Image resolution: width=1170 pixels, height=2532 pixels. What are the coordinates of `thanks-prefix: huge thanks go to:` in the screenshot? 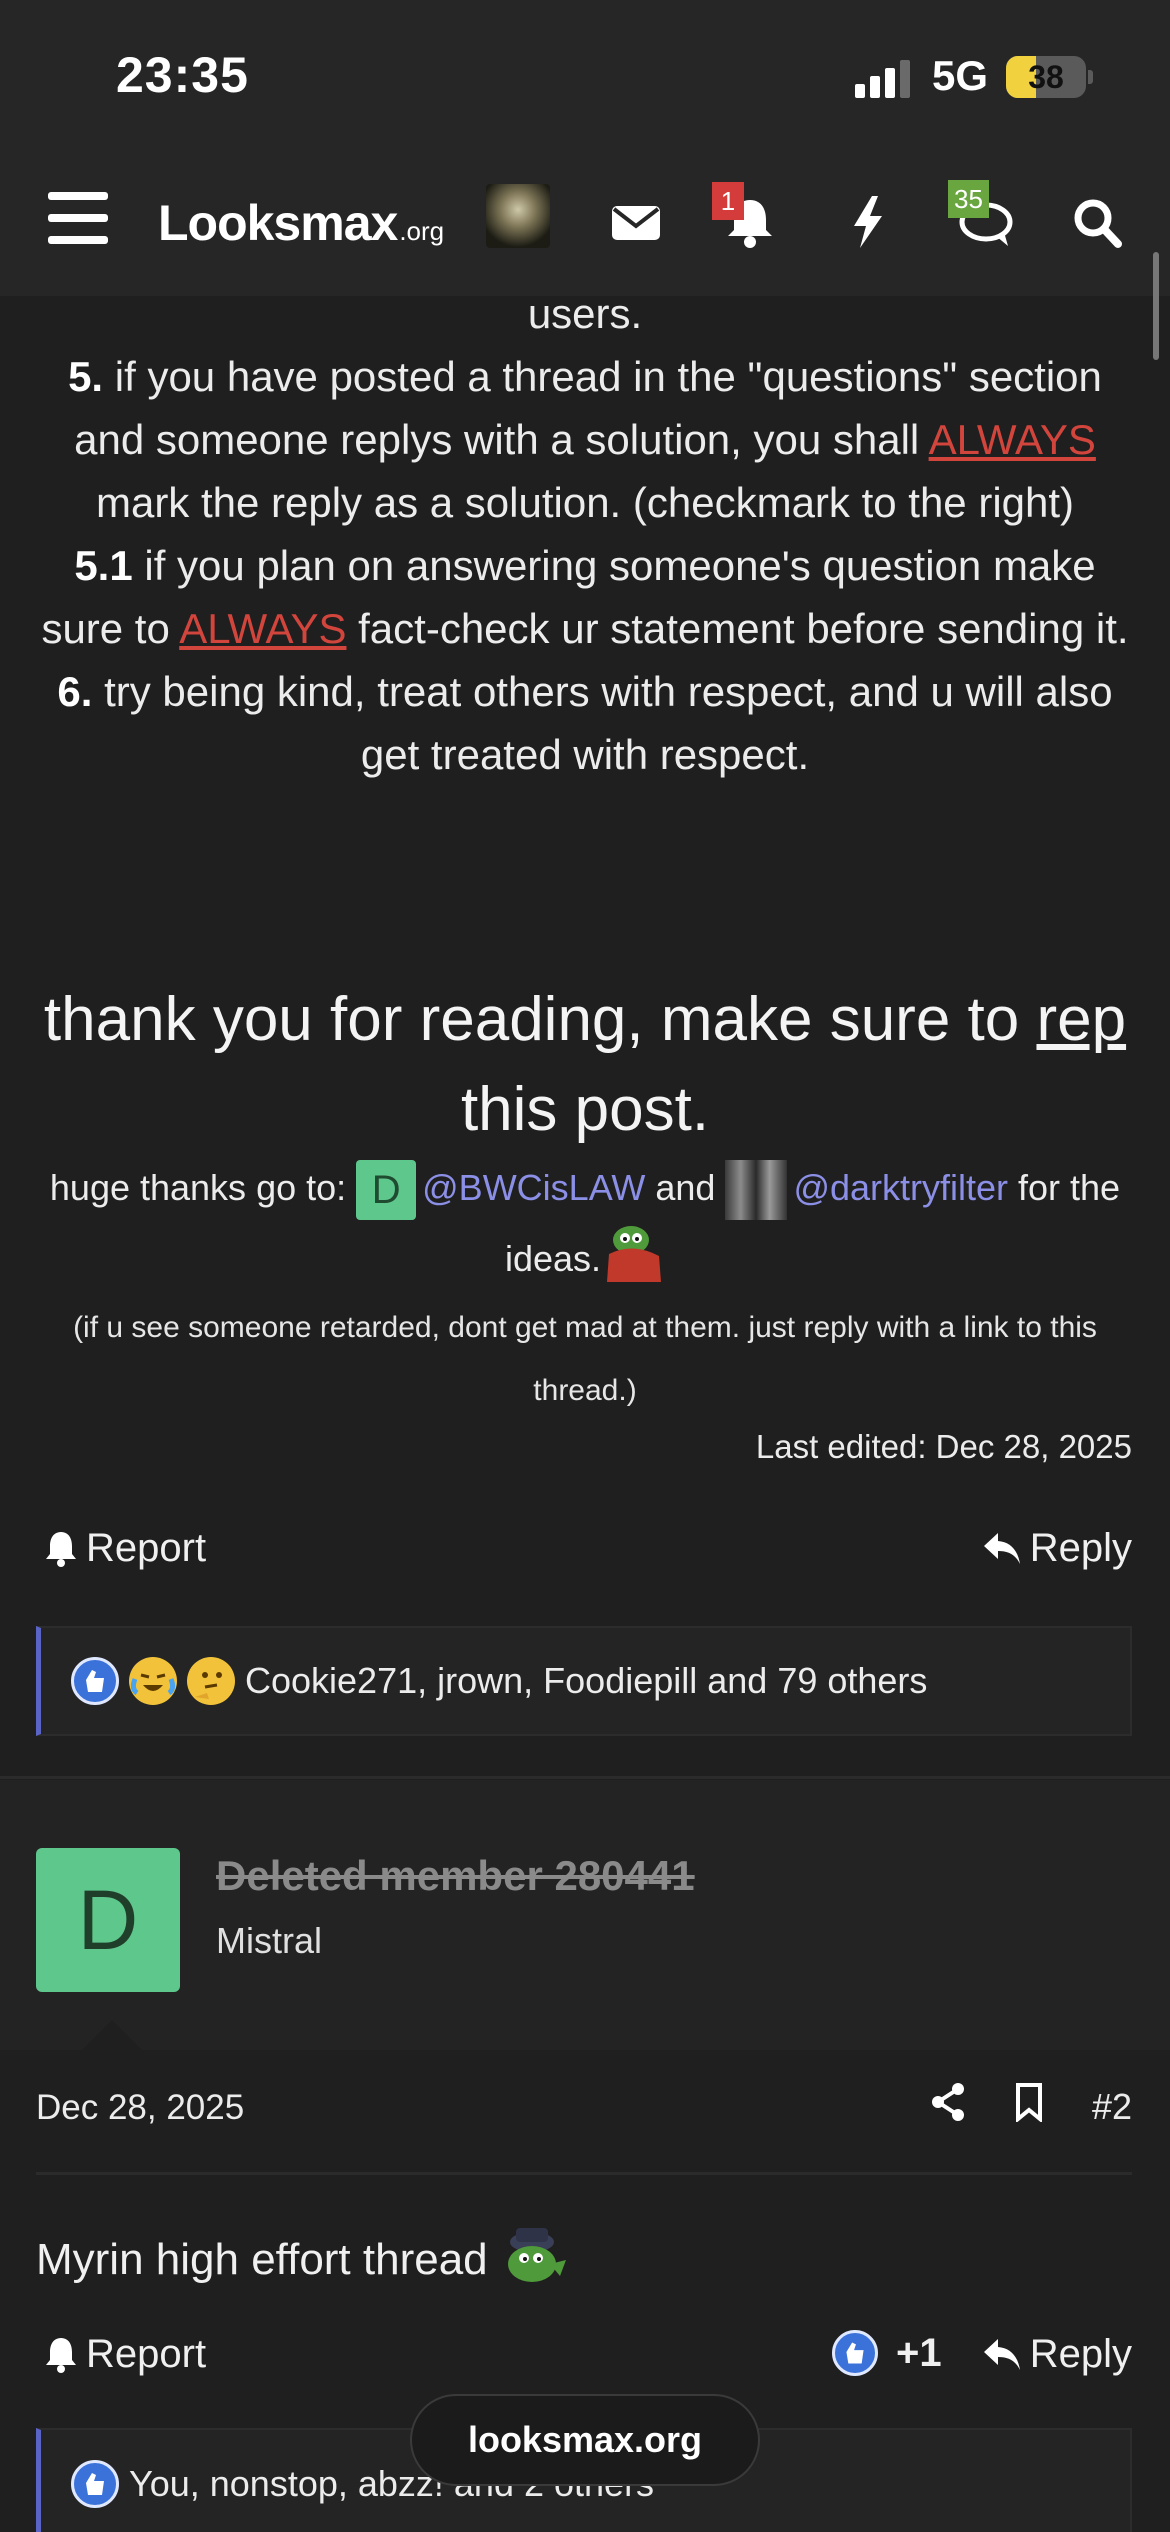 It's located at (203, 1187).